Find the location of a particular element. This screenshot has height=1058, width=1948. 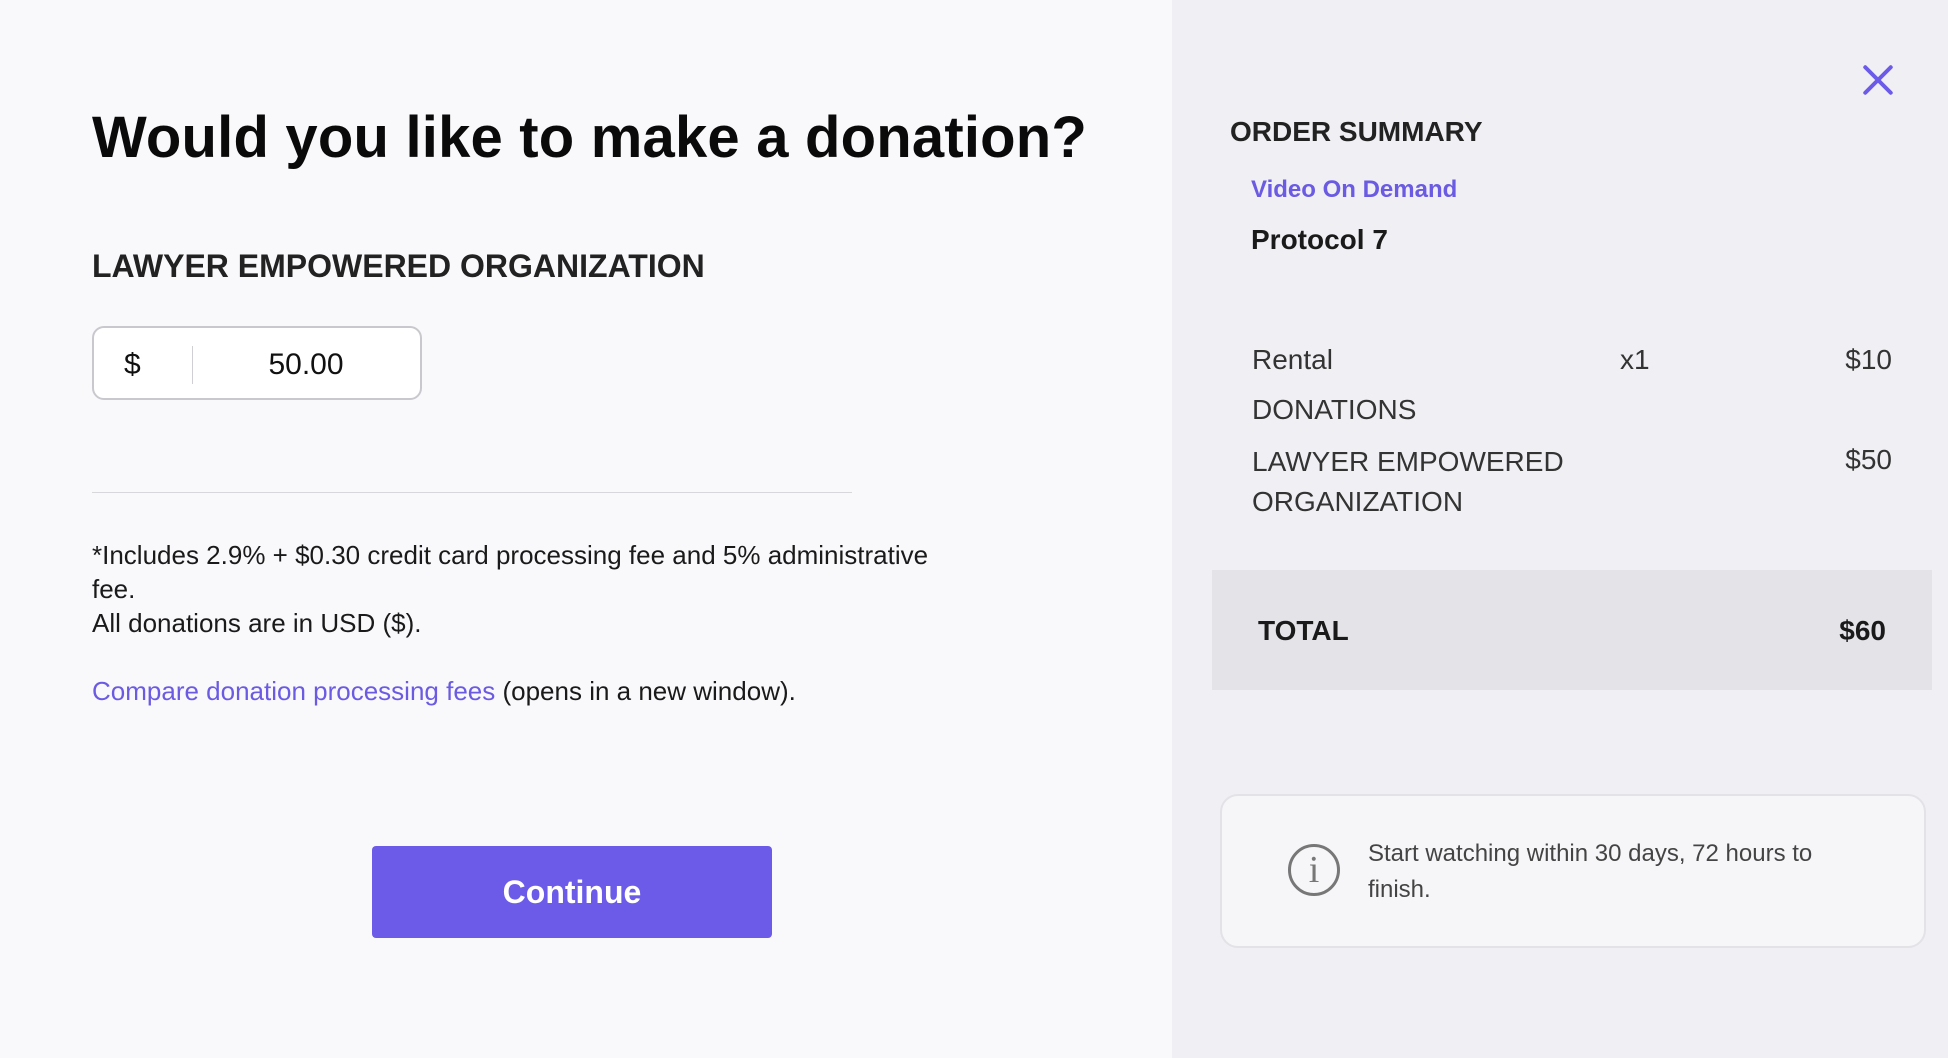

order-summary-title: ORDER SUMMARY is located at coordinates (1356, 131).